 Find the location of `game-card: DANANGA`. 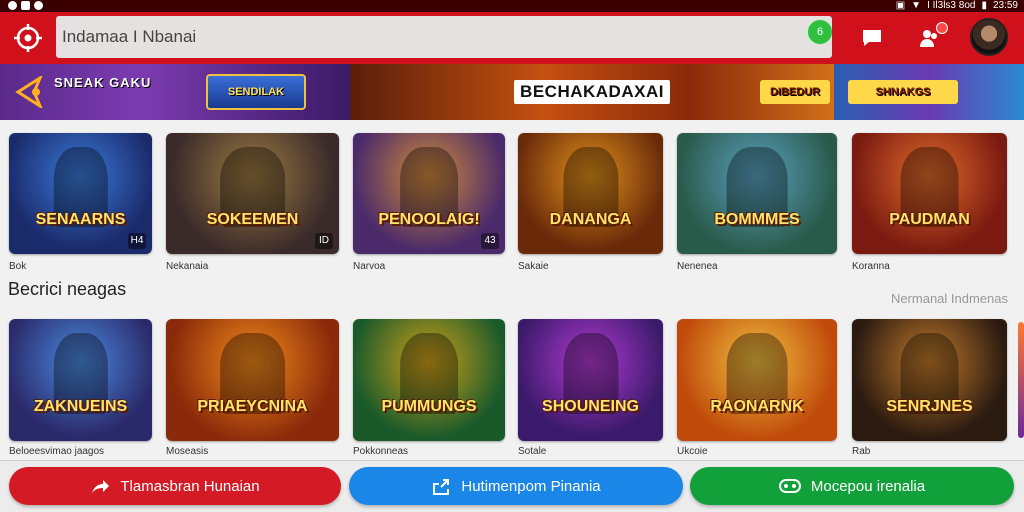

game-card: DANANGA is located at coordinates (590, 193).